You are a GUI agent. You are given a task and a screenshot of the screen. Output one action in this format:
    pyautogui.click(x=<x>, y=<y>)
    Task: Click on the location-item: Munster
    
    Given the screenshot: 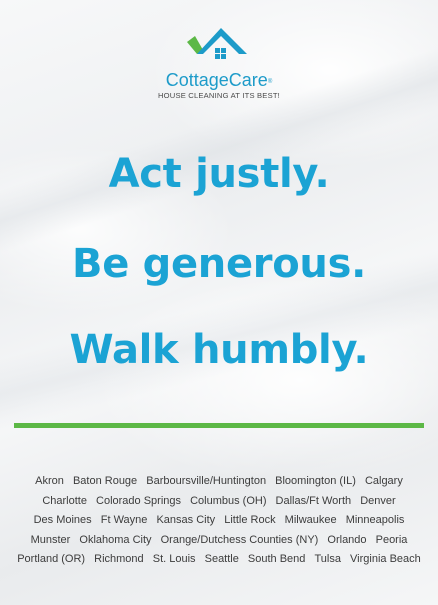 What is the action you would take?
    pyautogui.click(x=50, y=539)
    